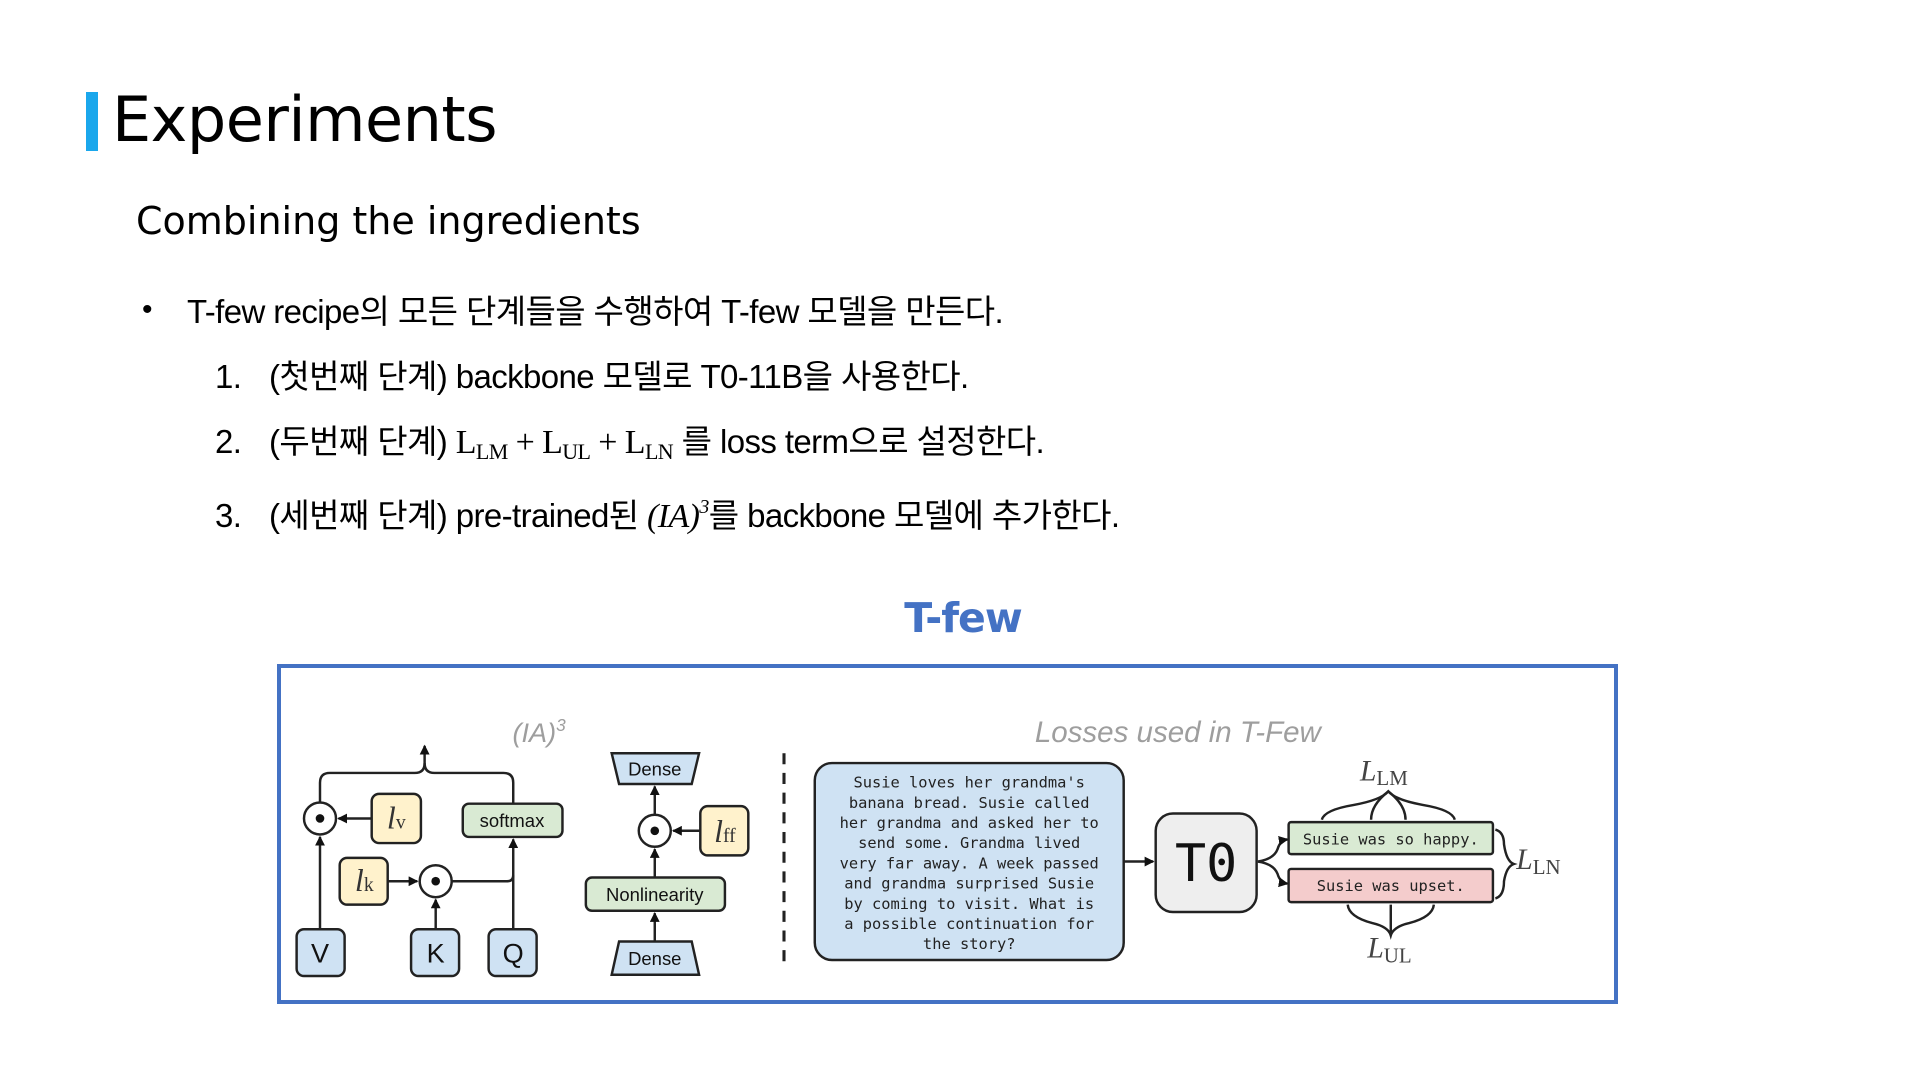  I want to click on answer-upset-label: Susie was upset., so click(1391, 886).